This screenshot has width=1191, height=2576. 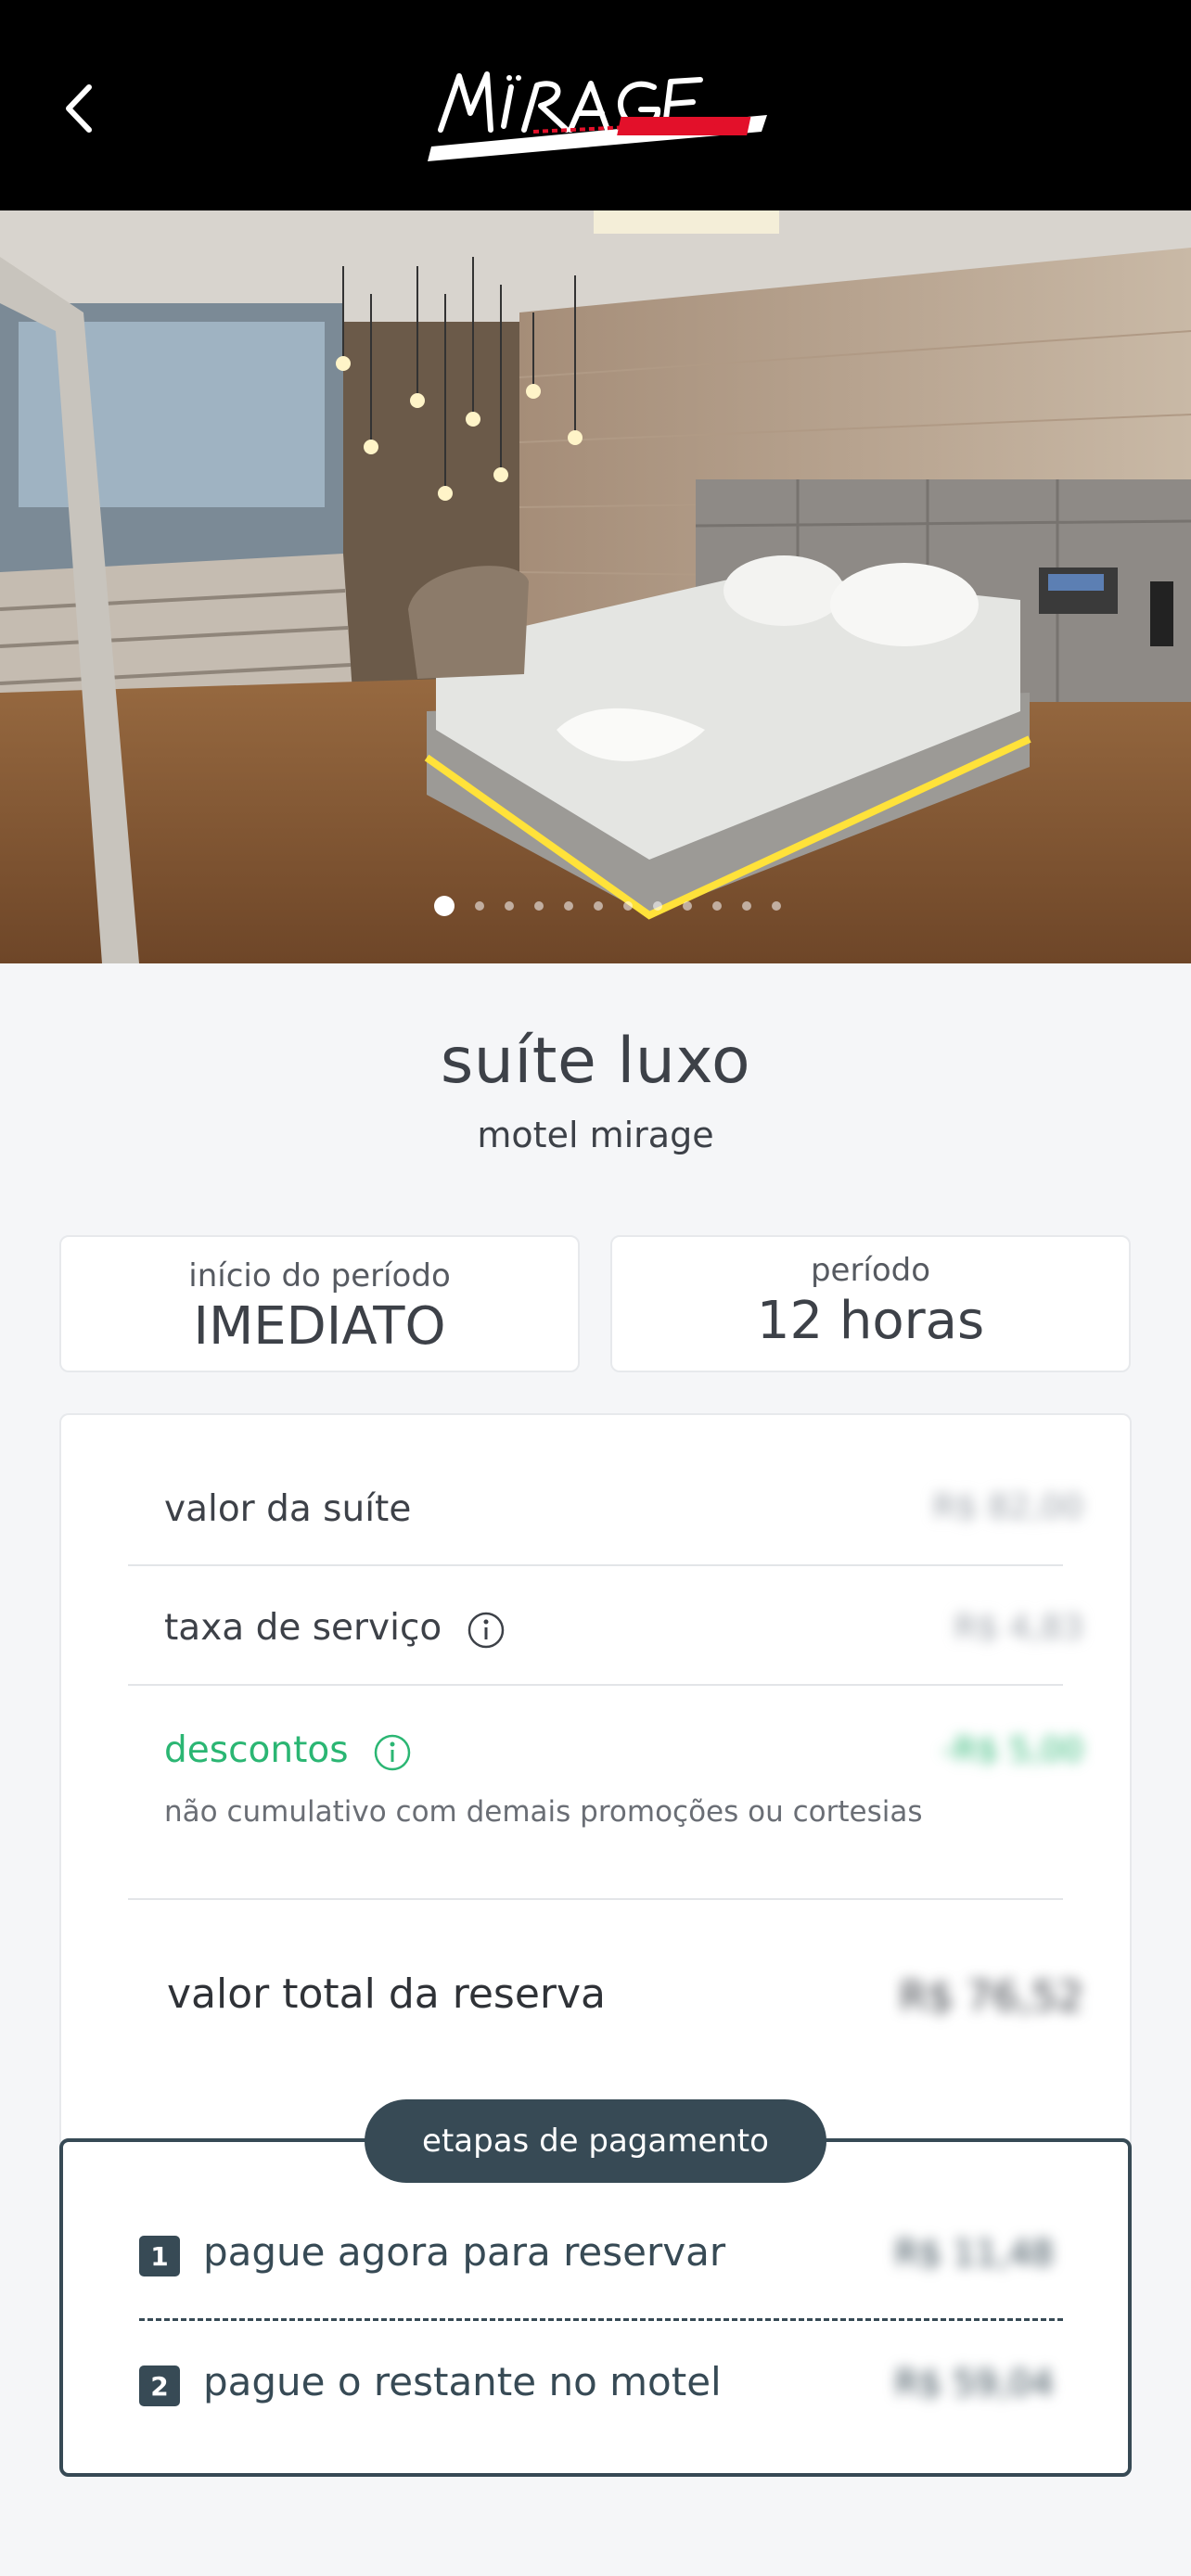 What do you see at coordinates (991, 1997) in the screenshot?
I see `total-value: R$ 76,52` at bounding box center [991, 1997].